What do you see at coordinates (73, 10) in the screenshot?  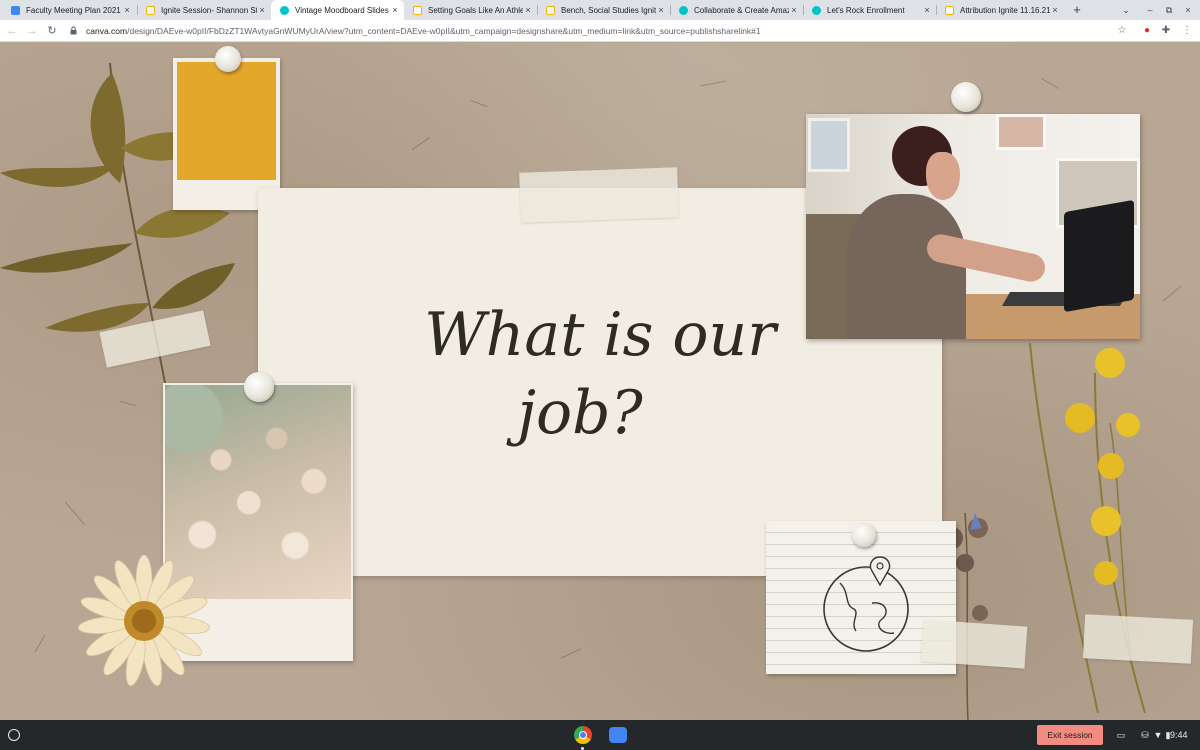 I see `tab-title: Faculty Meeting Plan 2021` at bounding box center [73, 10].